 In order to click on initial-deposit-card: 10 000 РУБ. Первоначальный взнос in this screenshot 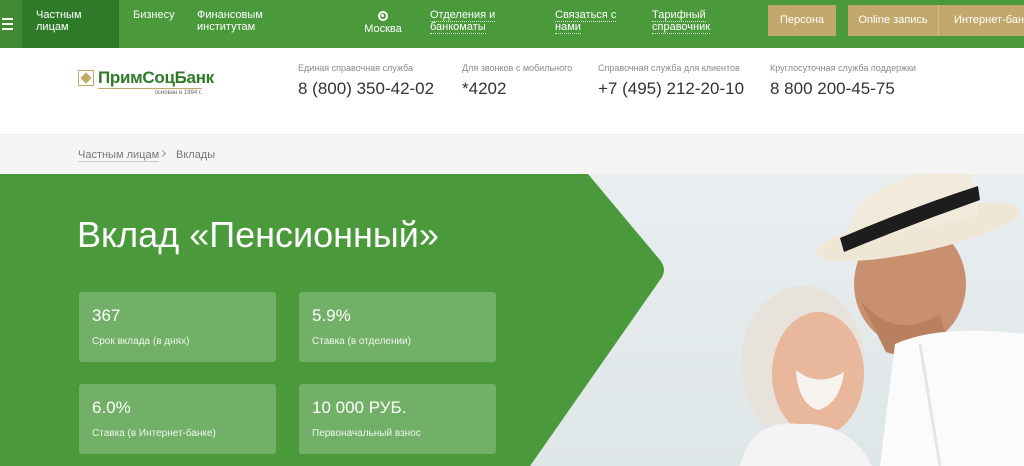, I will do `click(397, 419)`.